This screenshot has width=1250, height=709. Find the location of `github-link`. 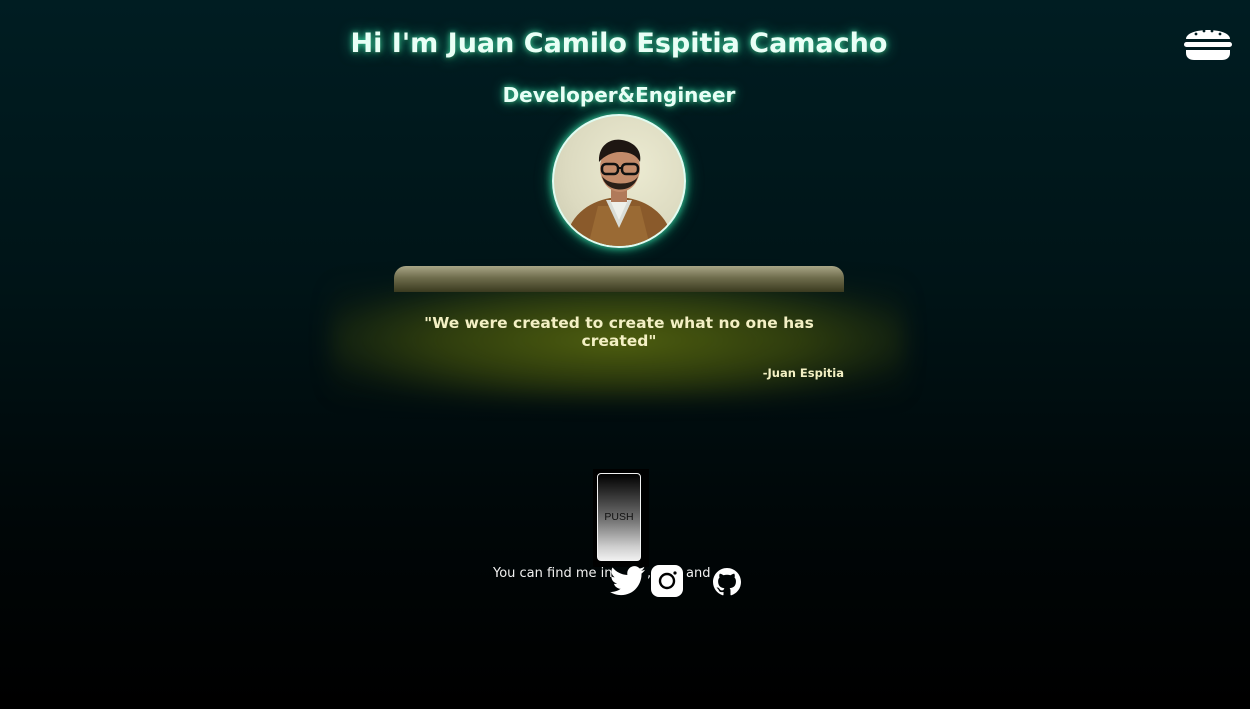

github-link is located at coordinates (727, 584).